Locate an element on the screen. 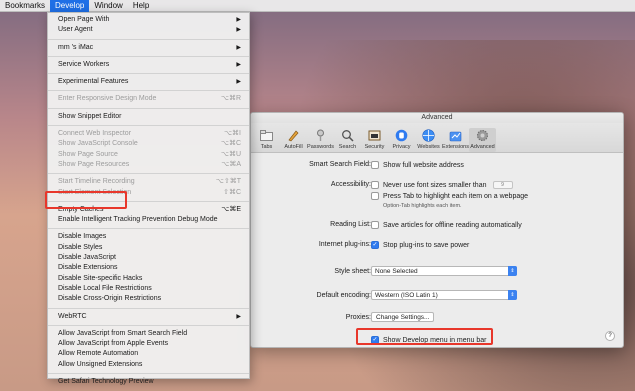 The height and width of the screenshot is (391, 635). tab-label: Privacy is located at coordinates (401, 147).